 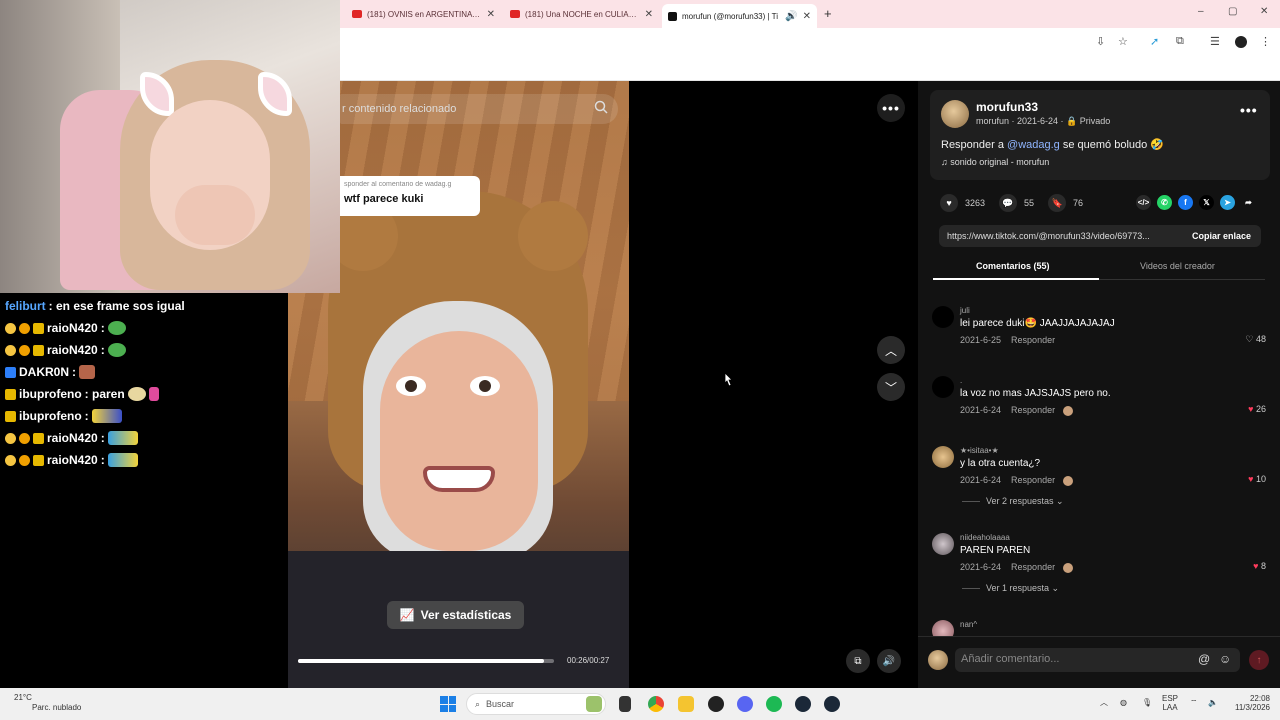 I want to click on comment-user: ., so click(x=961, y=380).